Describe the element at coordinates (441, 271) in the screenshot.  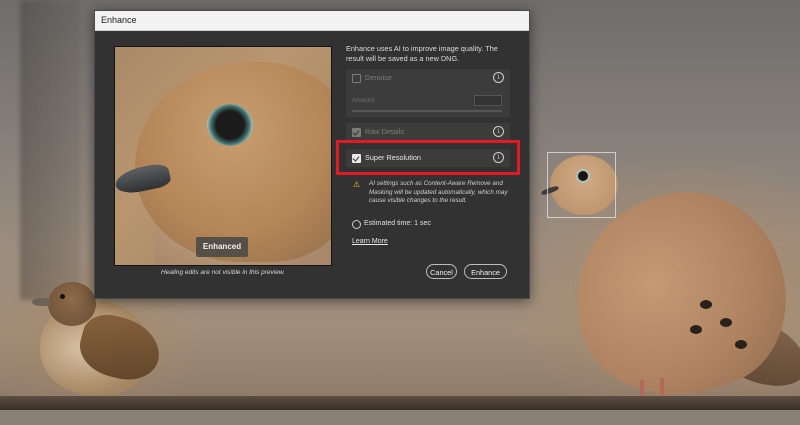
I see `cancel-button: Cancel` at that location.